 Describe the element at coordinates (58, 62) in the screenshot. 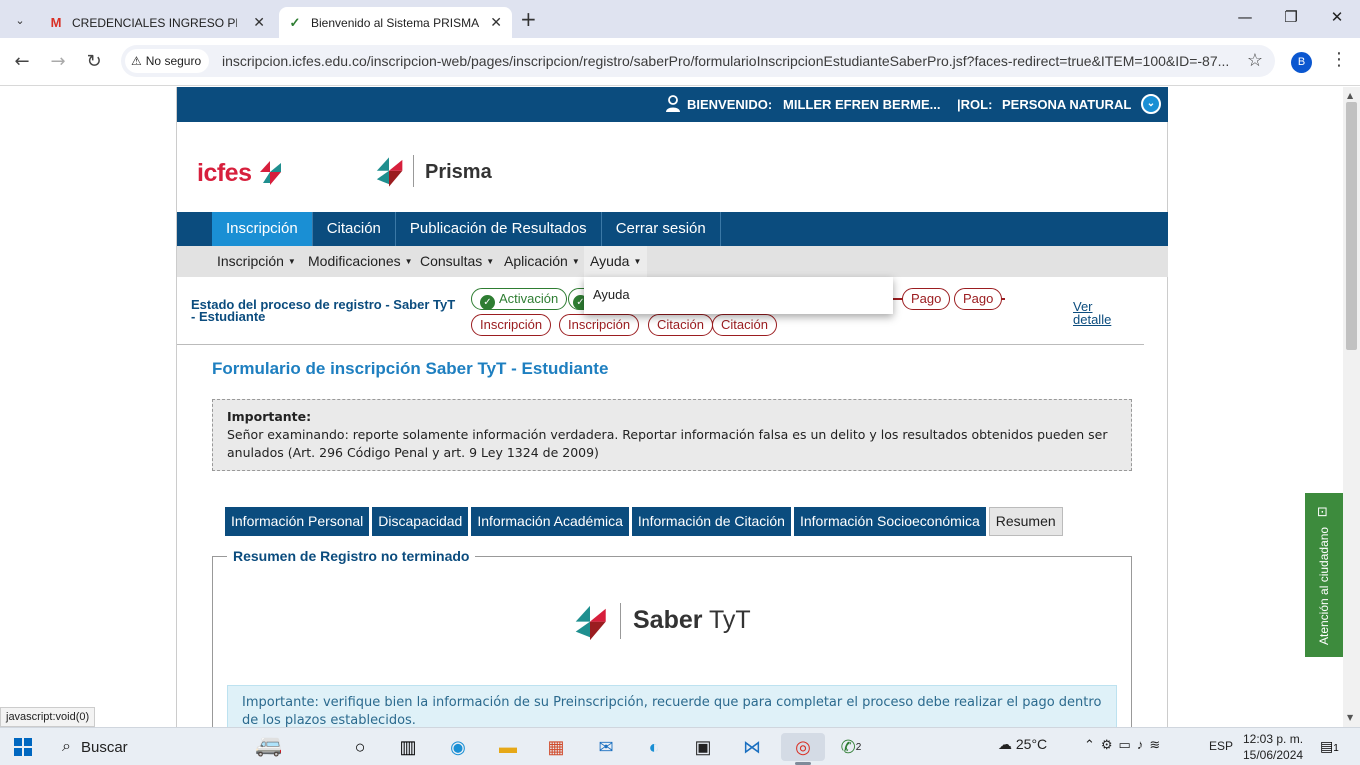

I see `forward-icon: →` at that location.